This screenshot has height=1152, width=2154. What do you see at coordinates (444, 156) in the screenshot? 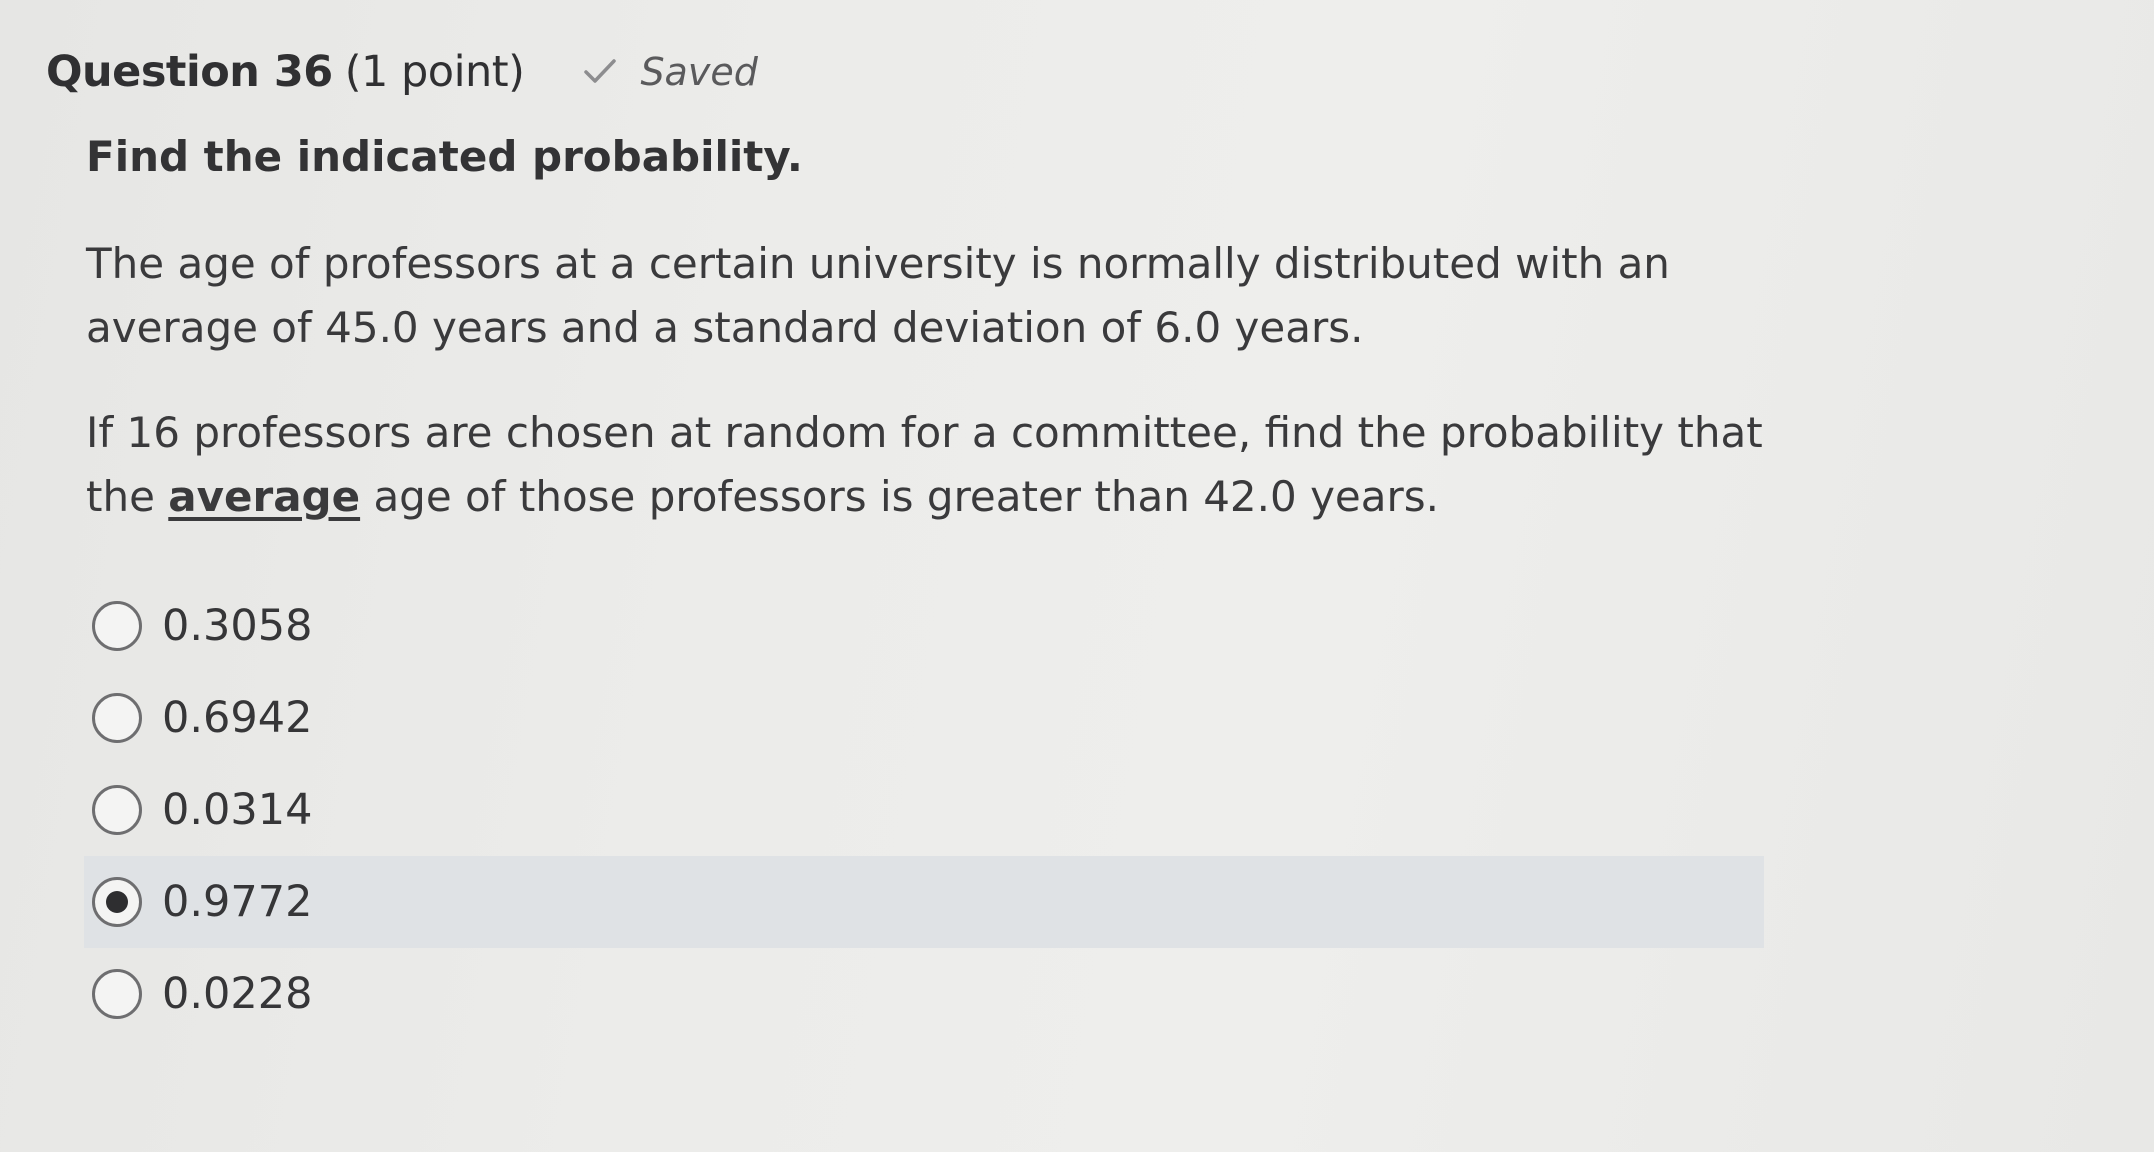
I see `question-instruction: Find the indicated probability.` at bounding box center [444, 156].